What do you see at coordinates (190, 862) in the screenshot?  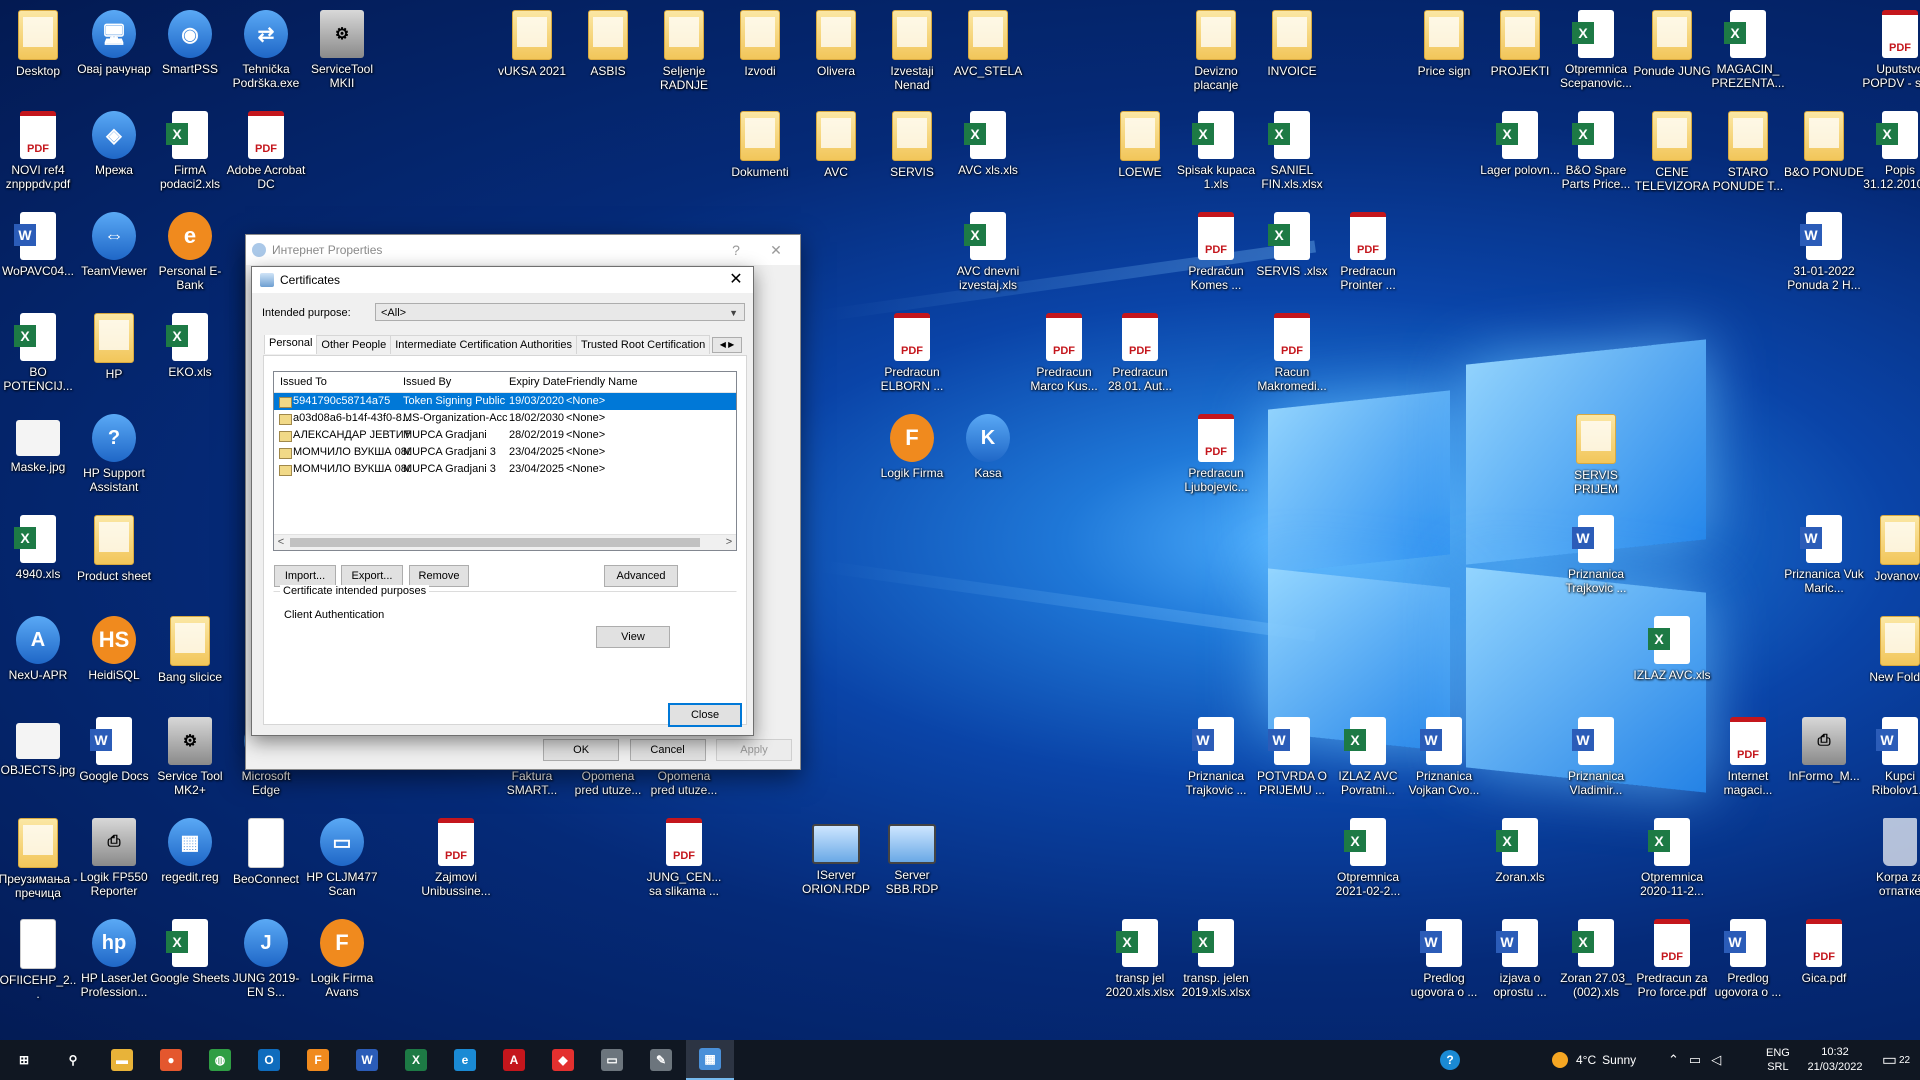 I see `desktop-icon: ▦ regedit.reg` at bounding box center [190, 862].